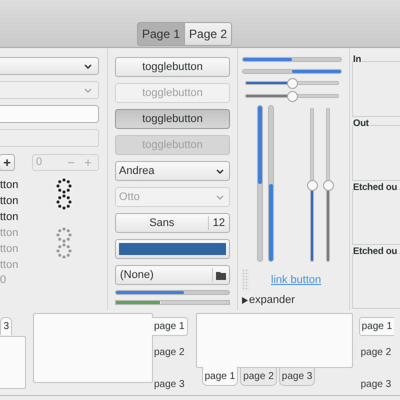 The height and width of the screenshot is (400, 400). What do you see at coordinates (172, 249) in the screenshot?
I see `color-button` at bounding box center [172, 249].